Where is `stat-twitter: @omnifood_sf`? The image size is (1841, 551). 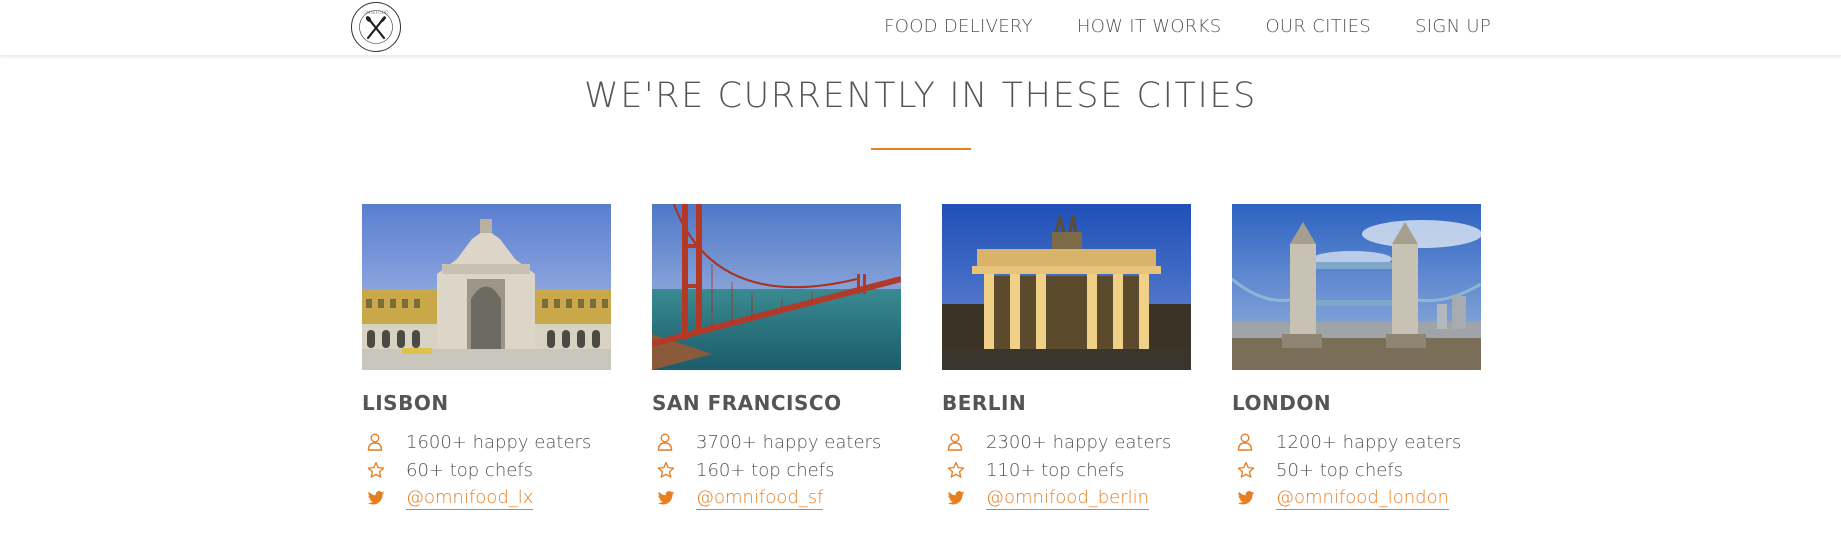 stat-twitter: @omnifood_sf is located at coordinates (776, 498).